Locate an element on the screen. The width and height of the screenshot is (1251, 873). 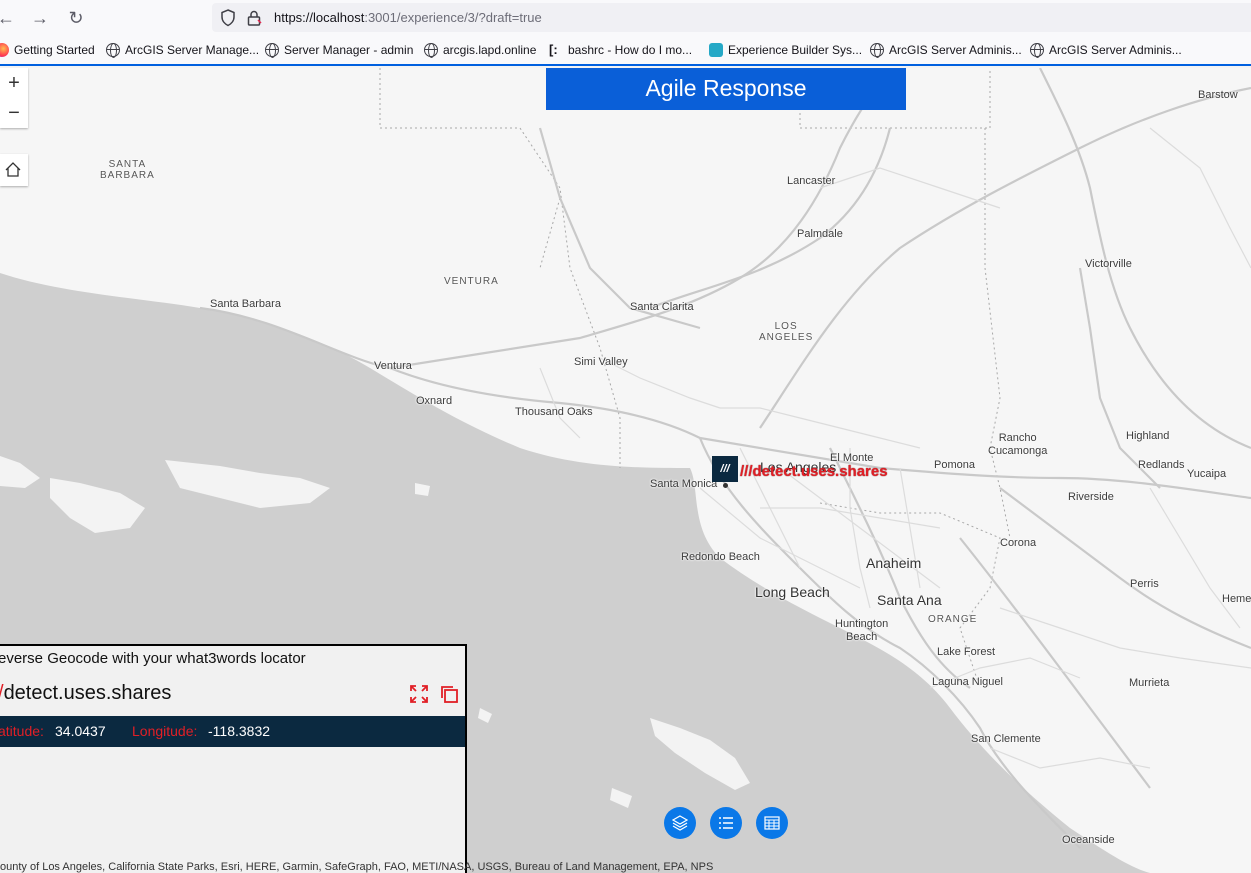
app-title: Agile Response is located at coordinates (726, 89).